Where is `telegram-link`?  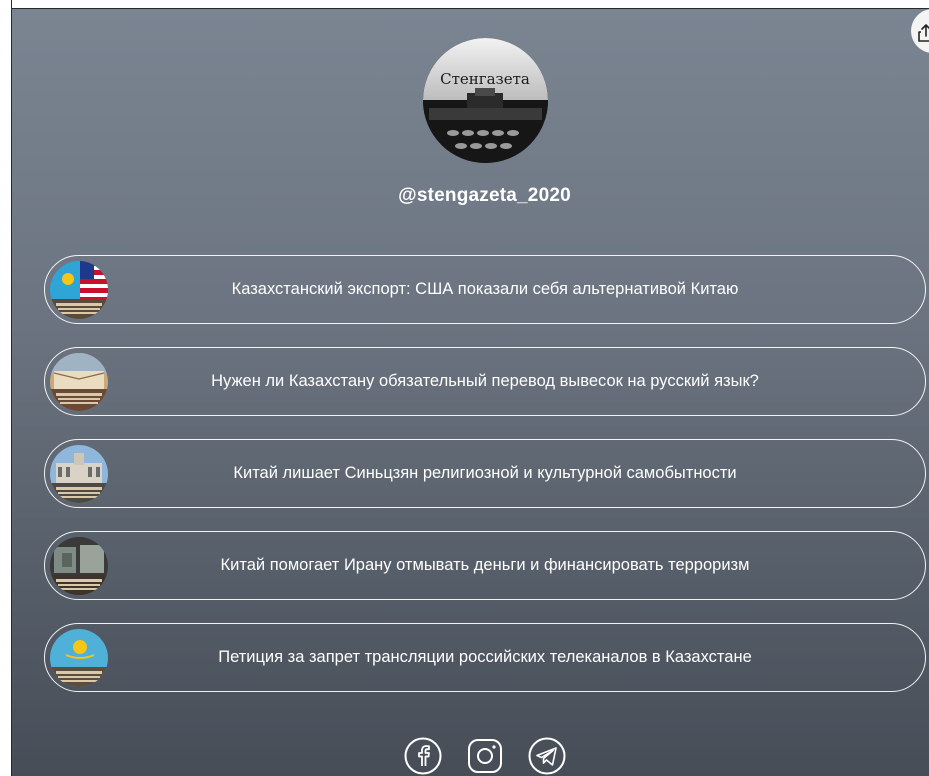
telegram-link is located at coordinates (547, 756).